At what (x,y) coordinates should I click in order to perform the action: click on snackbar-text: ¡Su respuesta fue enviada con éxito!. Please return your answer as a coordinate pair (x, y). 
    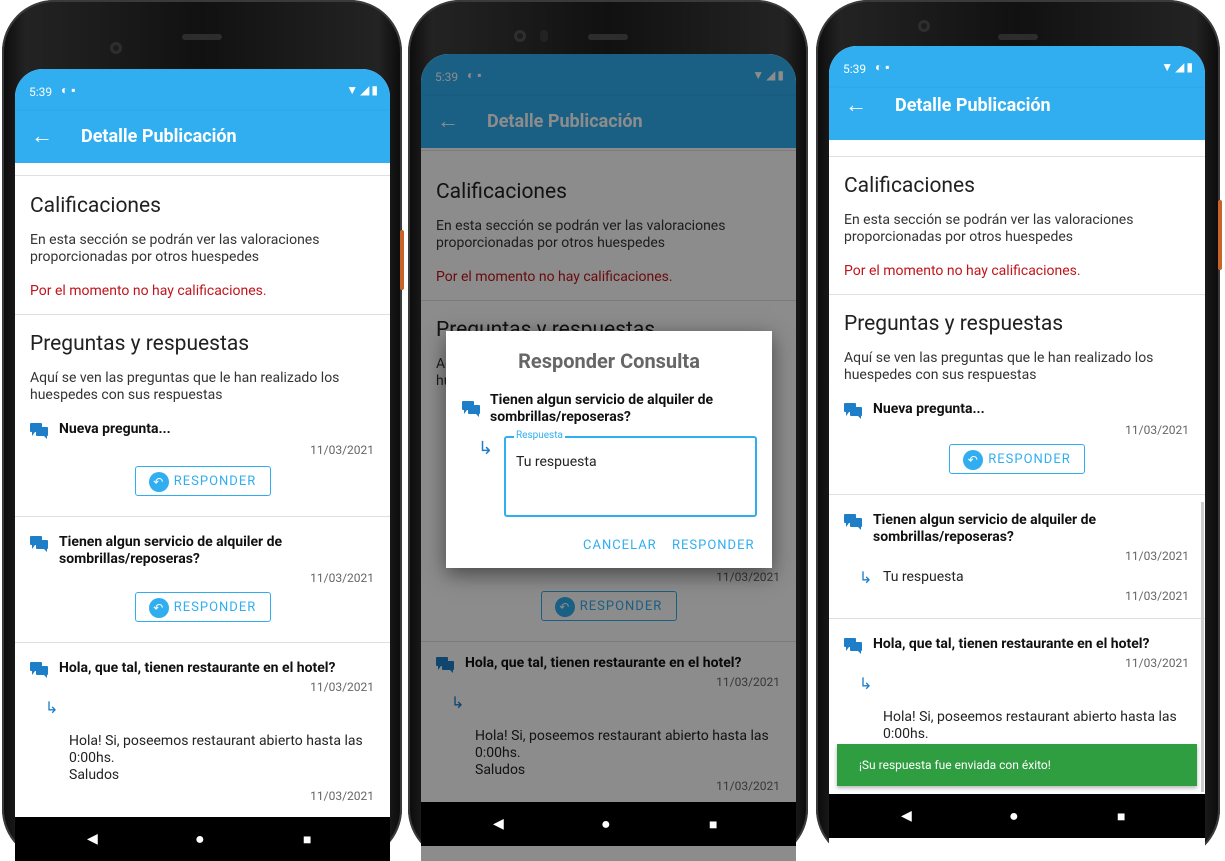
    Looking at the image, I should click on (955, 765).